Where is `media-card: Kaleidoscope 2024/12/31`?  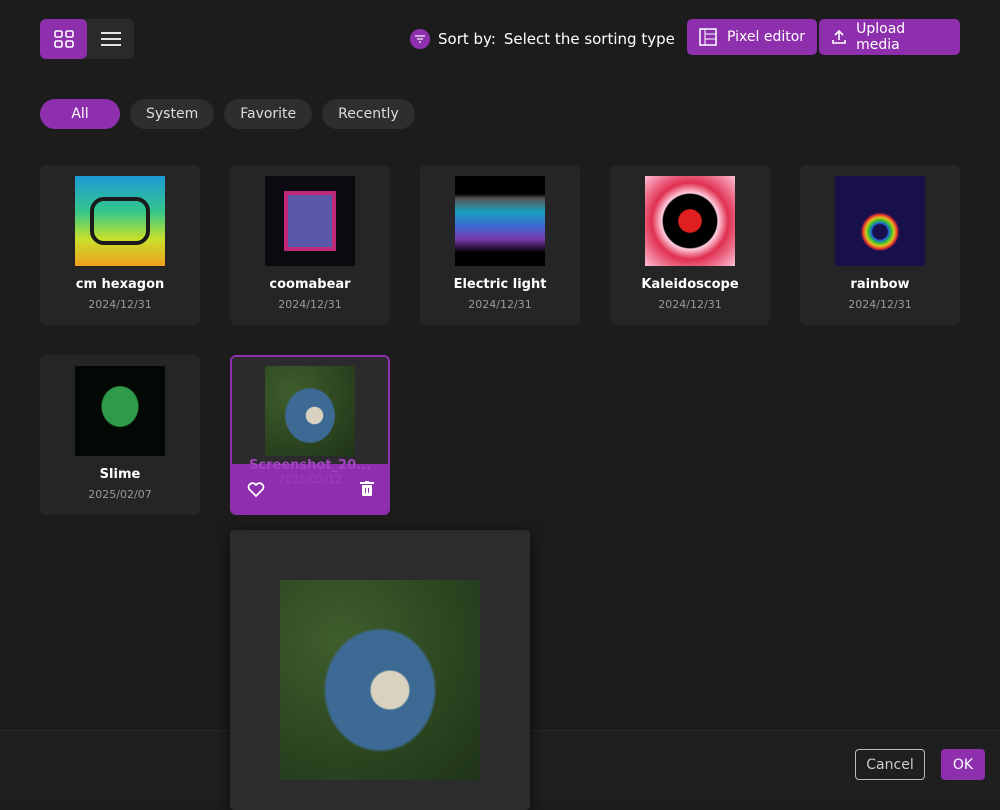
media-card: Kaleidoscope 2024/12/31 is located at coordinates (690, 245).